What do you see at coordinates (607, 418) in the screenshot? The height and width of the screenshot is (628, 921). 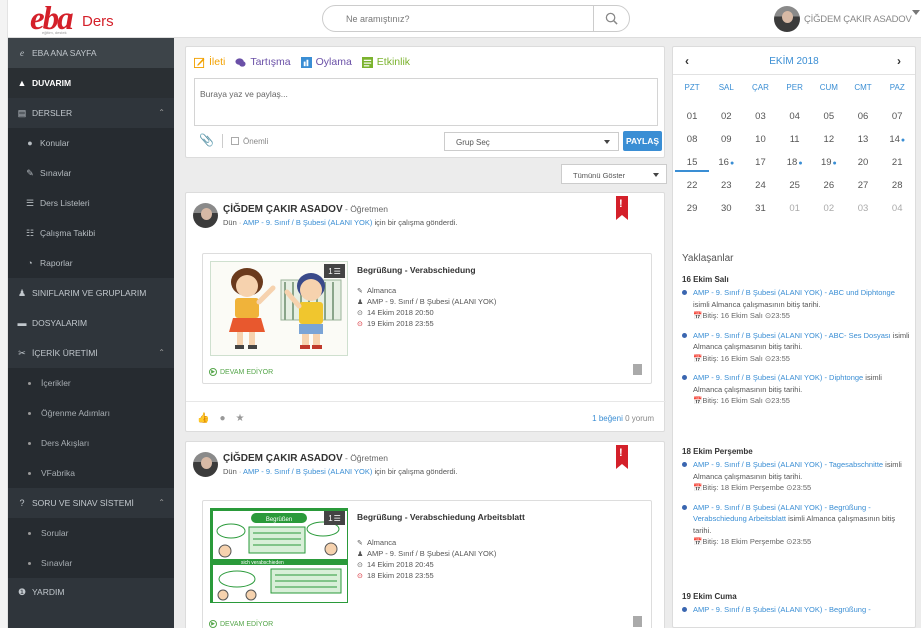 I see `likes-count: 1 beğeni` at bounding box center [607, 418].